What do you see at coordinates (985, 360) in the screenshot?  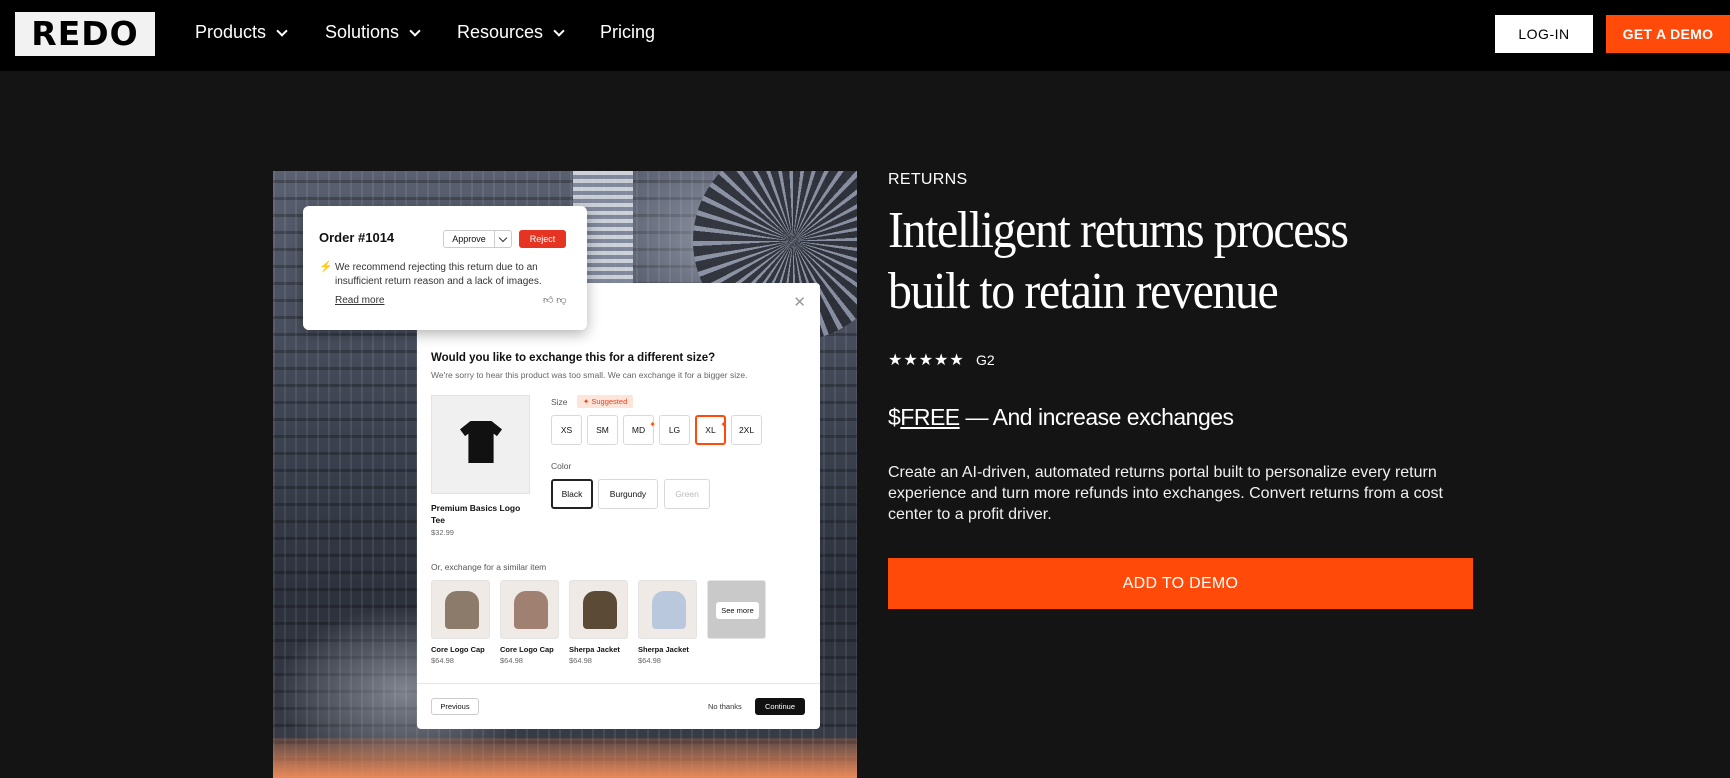 I see `rating-source: G2` at bounding box center [985, 360].